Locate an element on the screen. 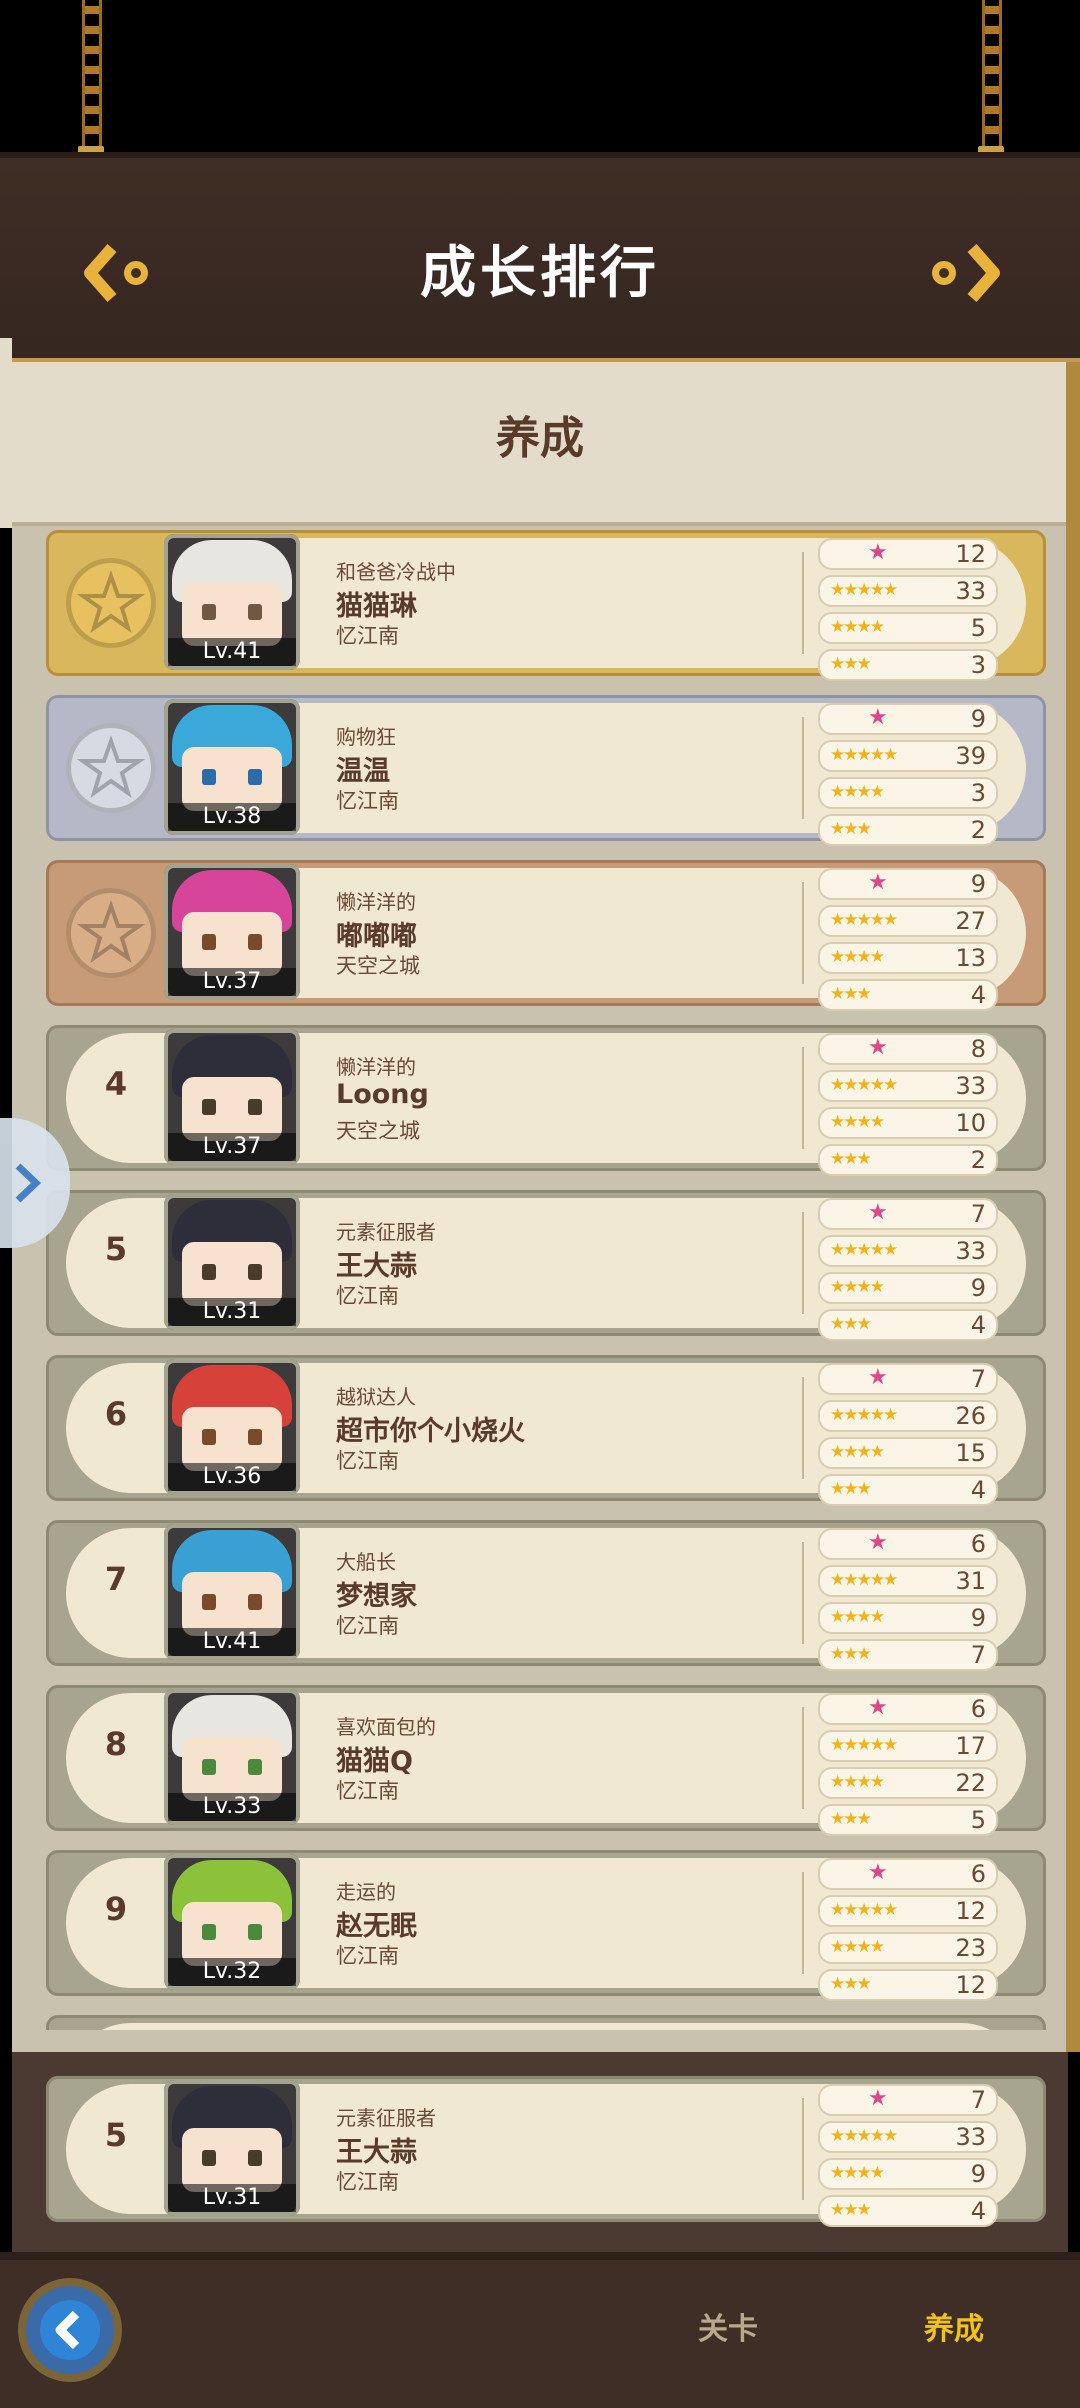 The width and height of the screenshot is (1080, 2408). expand-icon is located at coordinates (28, 1183).